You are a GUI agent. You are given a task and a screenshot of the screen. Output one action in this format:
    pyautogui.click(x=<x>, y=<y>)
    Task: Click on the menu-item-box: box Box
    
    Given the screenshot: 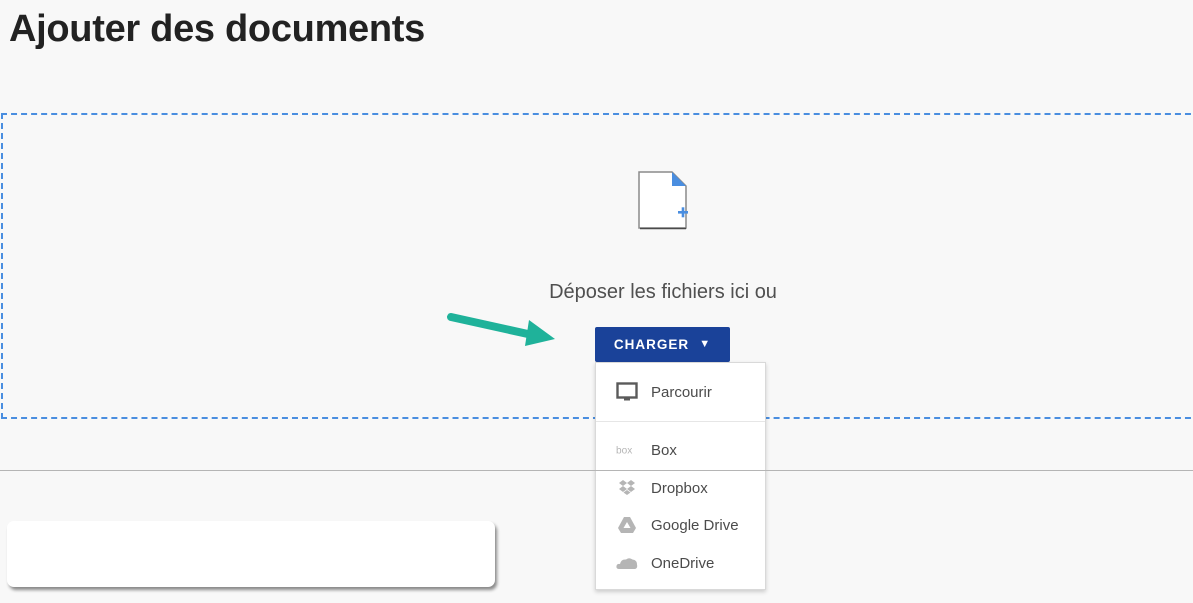 What is the action you would take?
    pyautogui.click(x=680, y=450)
    